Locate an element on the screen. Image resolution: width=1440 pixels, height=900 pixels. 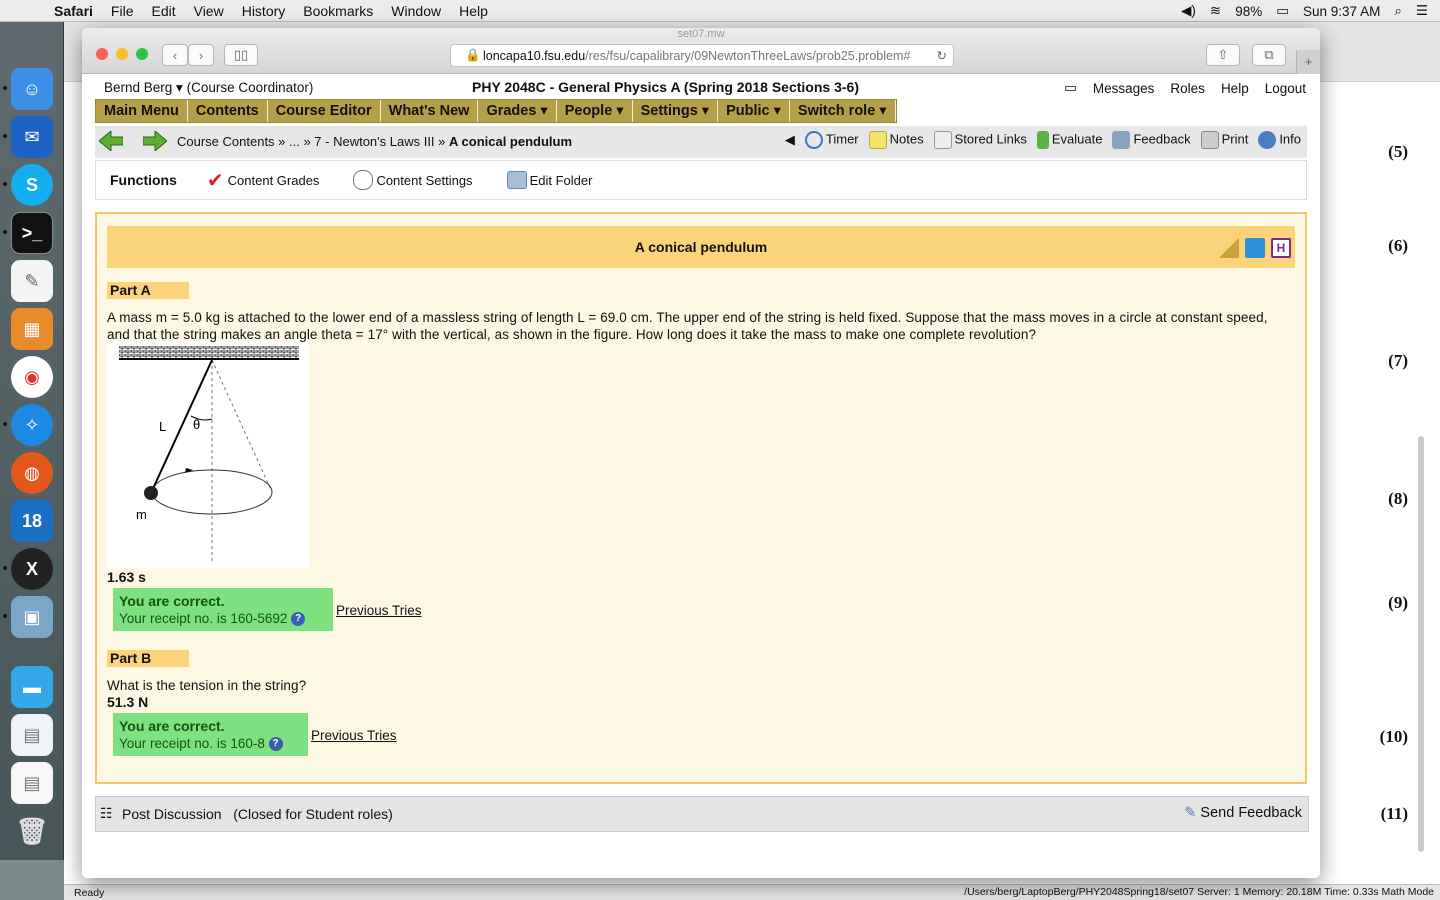
equation-number: (8) is located at coordinates (1398, 498).